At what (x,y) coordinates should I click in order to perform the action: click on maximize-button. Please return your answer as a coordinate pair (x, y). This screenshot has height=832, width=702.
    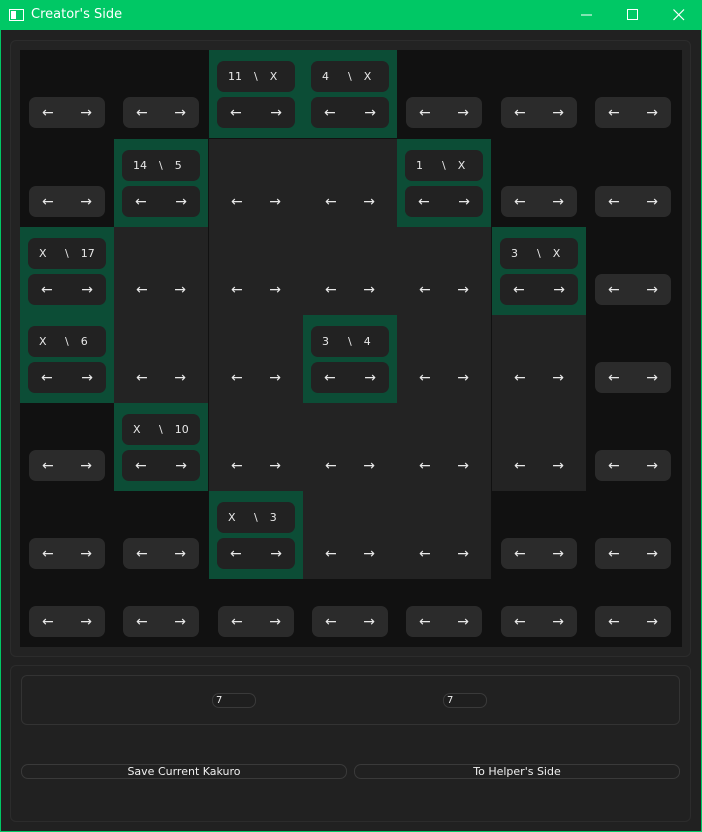
    Looking at the image, I should click on (633, 15).